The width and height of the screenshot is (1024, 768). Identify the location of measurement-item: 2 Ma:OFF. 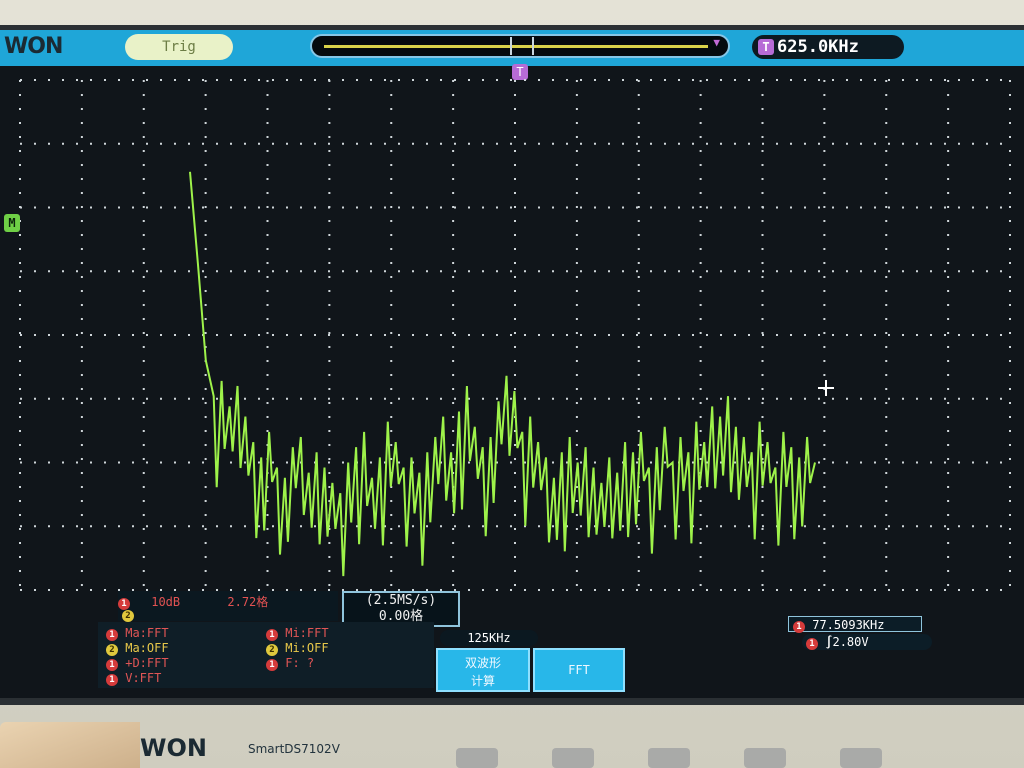
(137, 648).